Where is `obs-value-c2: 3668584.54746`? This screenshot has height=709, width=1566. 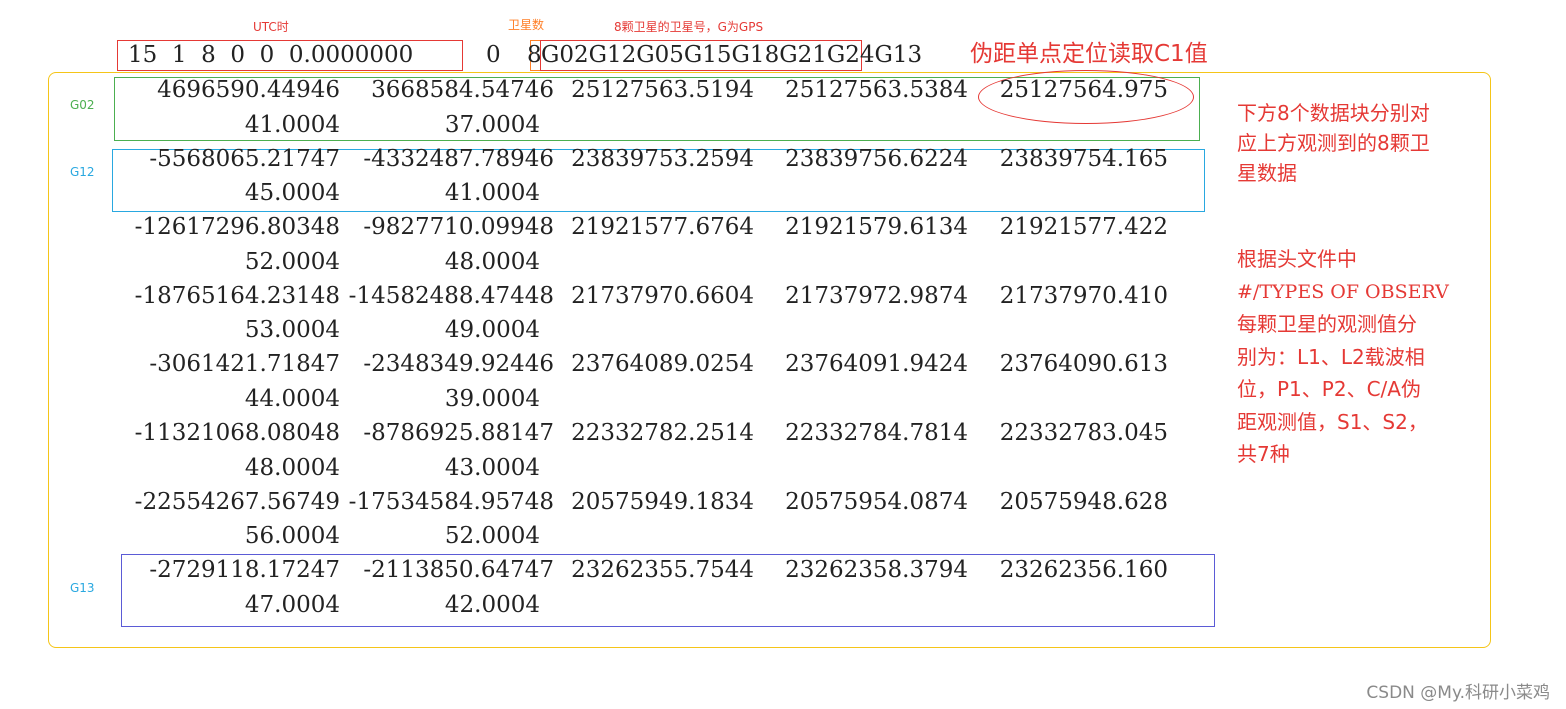
obs-value-c2: 3668584.54746 is located at coordinates (462, 90).